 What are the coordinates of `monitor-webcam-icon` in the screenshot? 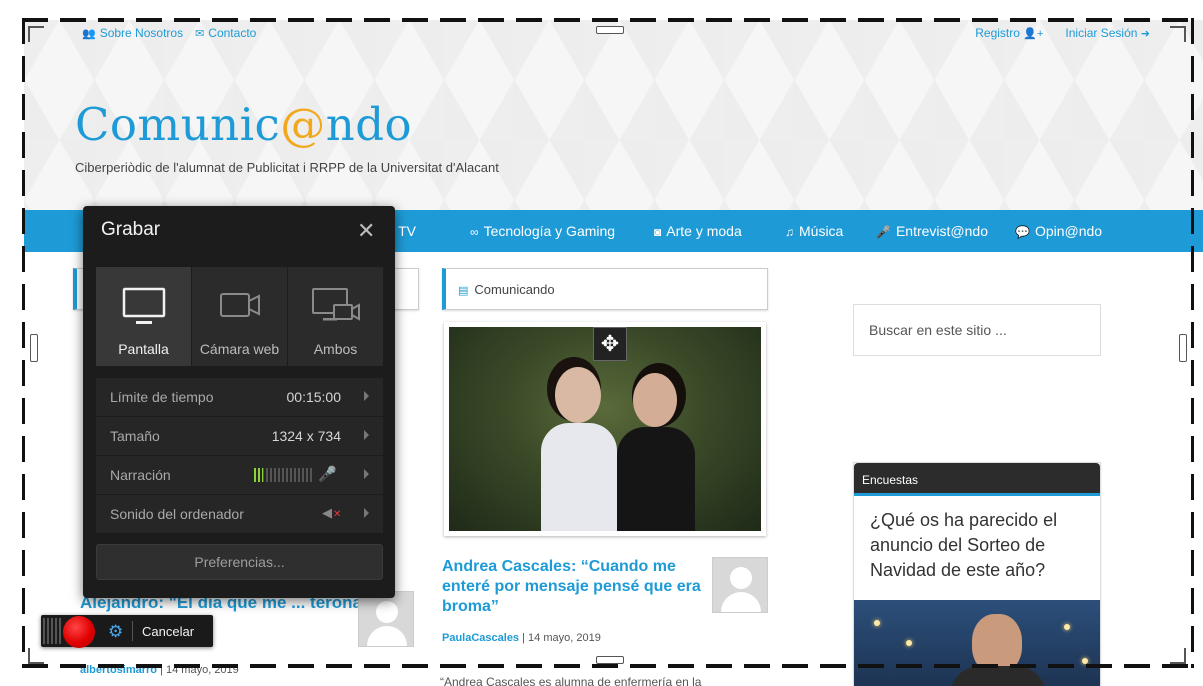 It's located at (335, 304).